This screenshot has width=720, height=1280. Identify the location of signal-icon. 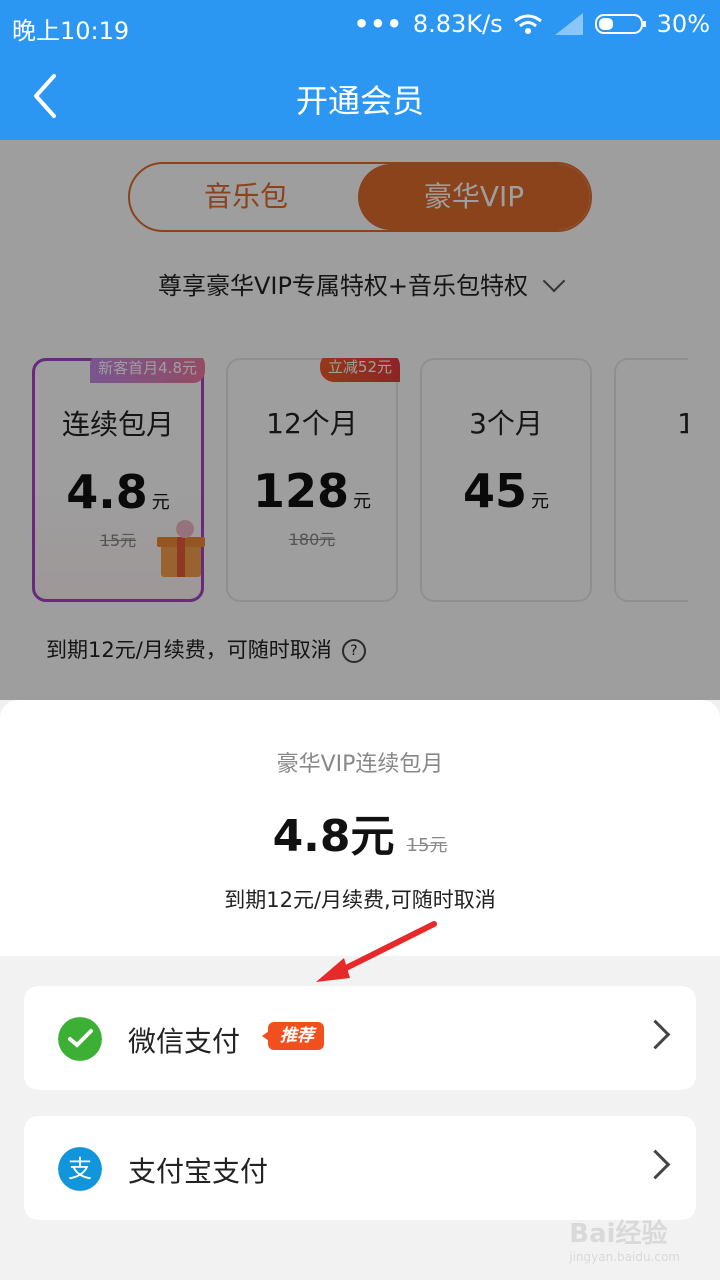
(568, 24).